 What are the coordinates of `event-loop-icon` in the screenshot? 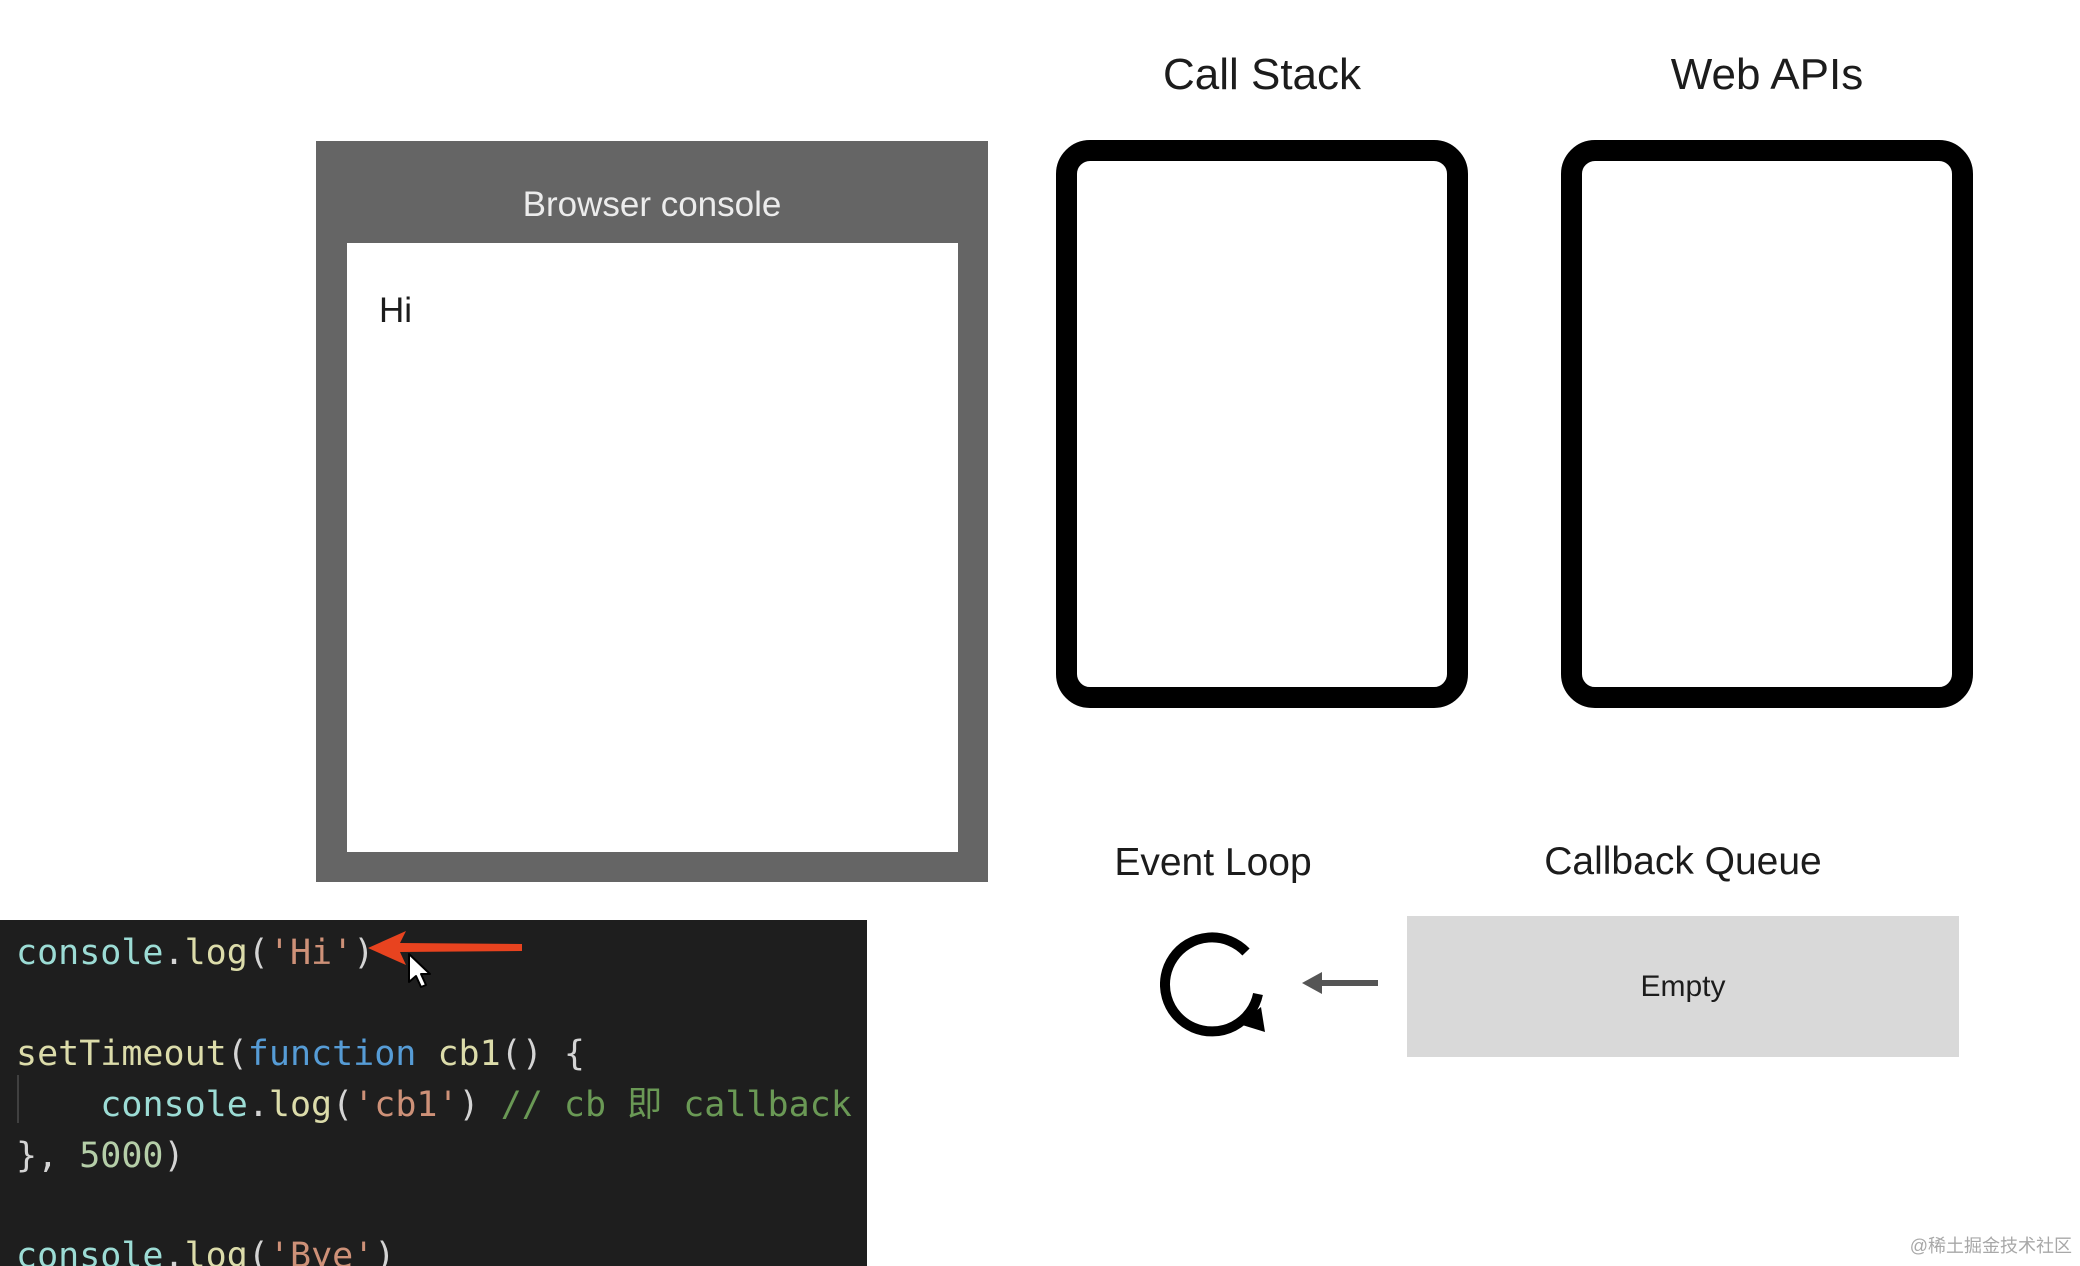 It's located at (1212, 984).